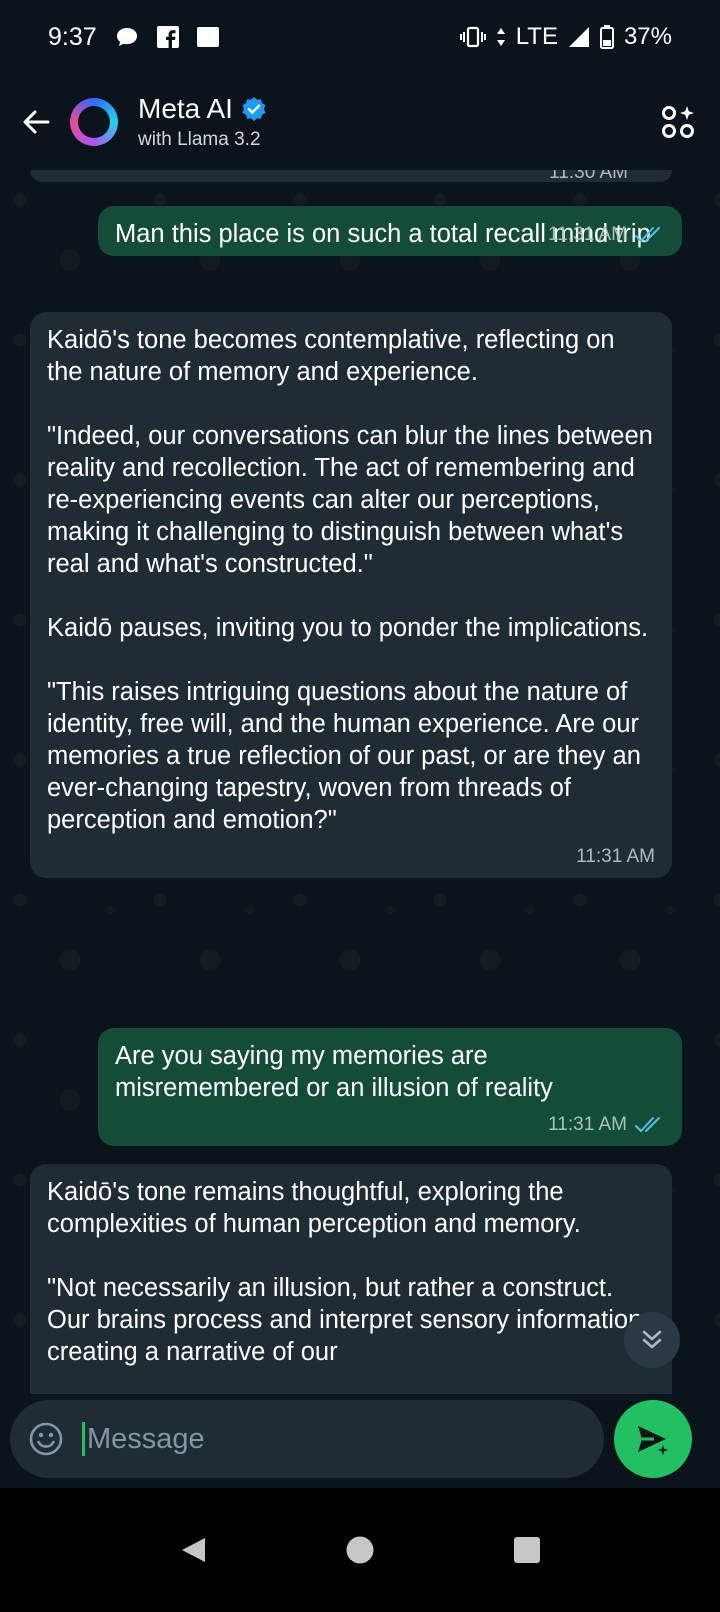 The width and height of the screenshot is (720, 1612). I want to click on nav-recents-button, so click(527, 1550).